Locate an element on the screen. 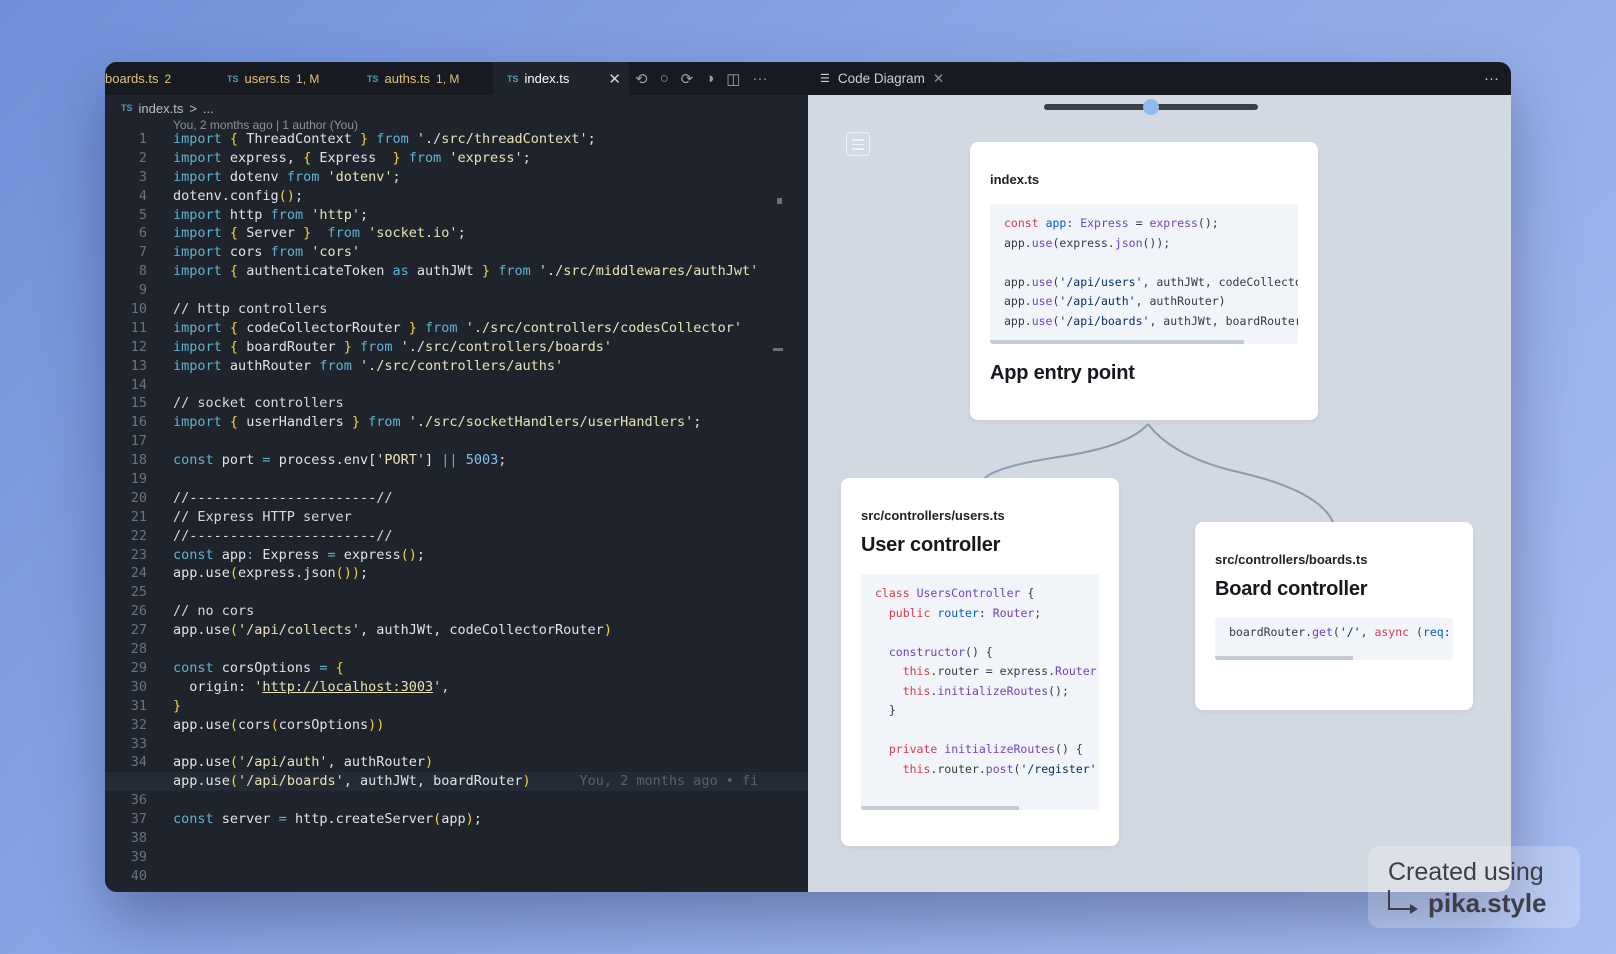 This screenshot has width=1616, height=954. tab-index: TS index.ts ✕ is located at coordinates (561, 78).